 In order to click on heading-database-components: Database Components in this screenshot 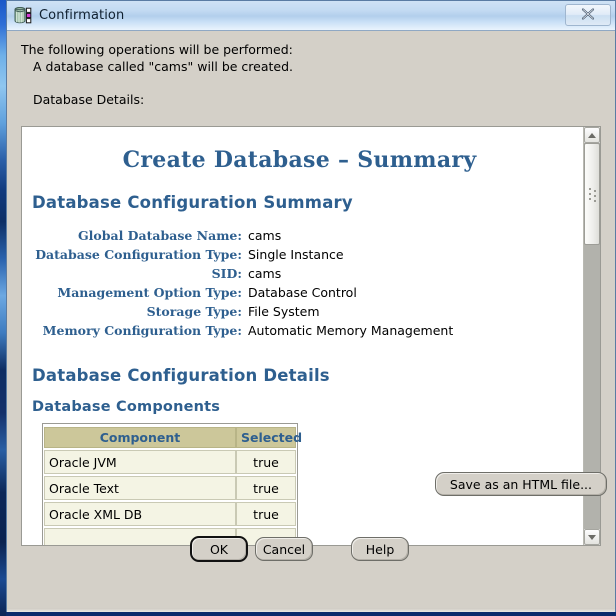, I will do `click(126, 407)`.